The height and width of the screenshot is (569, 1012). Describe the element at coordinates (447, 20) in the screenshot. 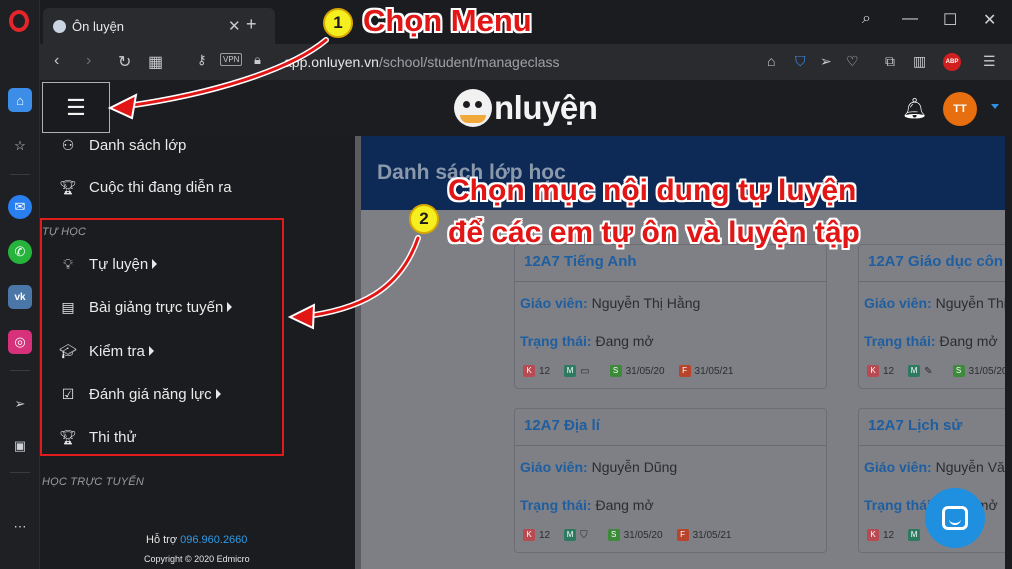

I see `step-1-label: Chọn Menu` at that location.